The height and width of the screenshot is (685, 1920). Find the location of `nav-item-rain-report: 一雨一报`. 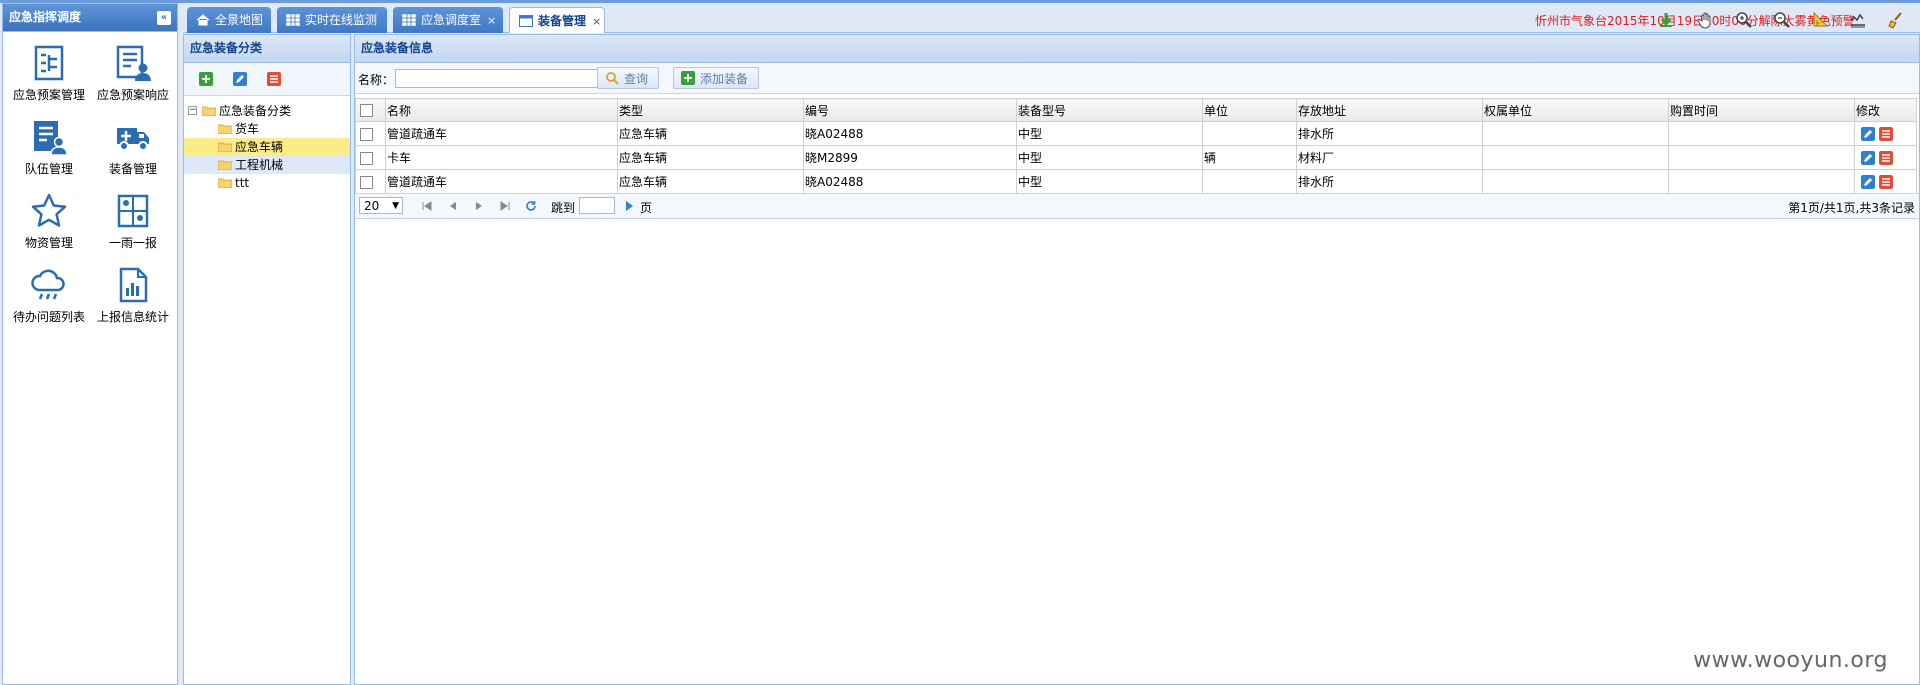

nav-item-rain-report: 一雨一报 is located at coordinates (133, 224).